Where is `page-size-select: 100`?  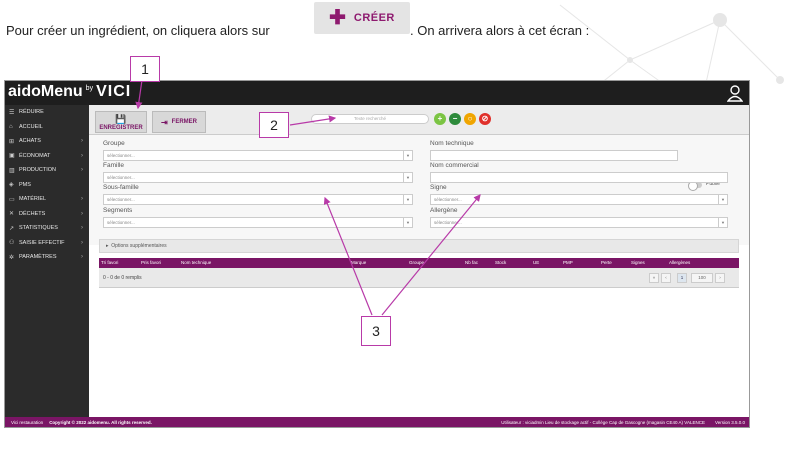
page-size-select: 100 is located at coordinates (702, 278).